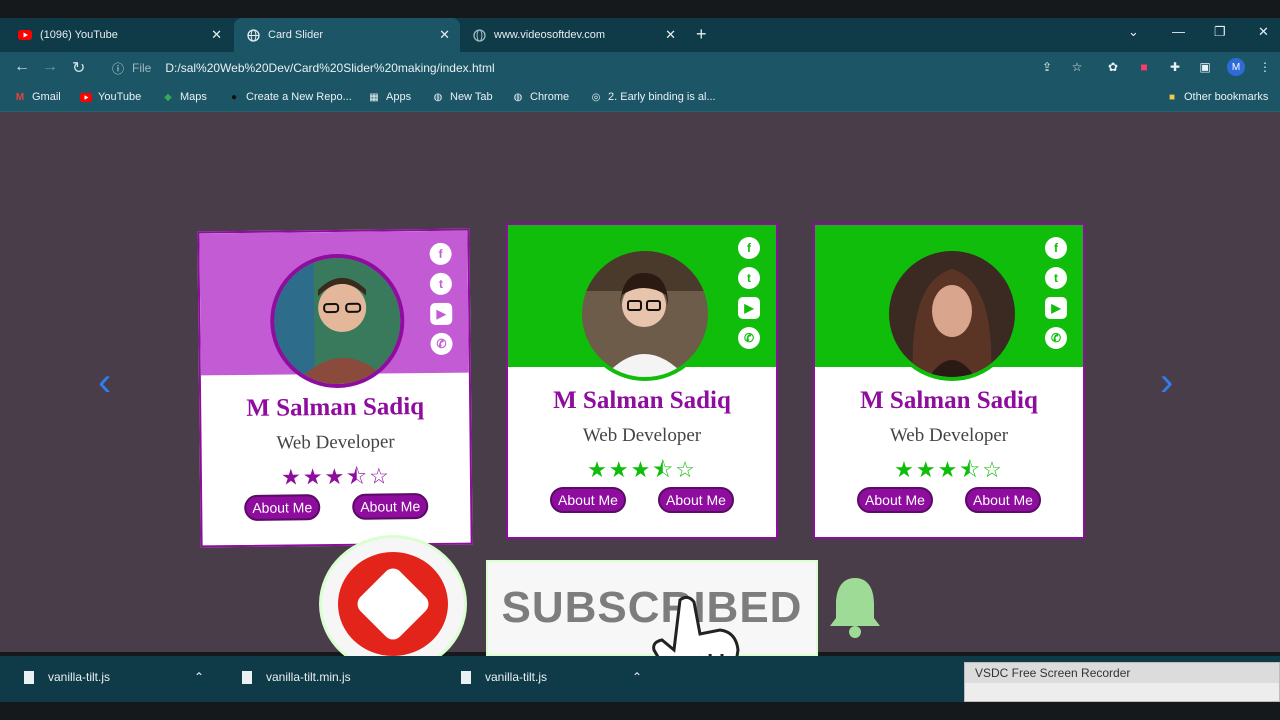  I want to click on bookmark-label: New Tab, so click(471, 97).